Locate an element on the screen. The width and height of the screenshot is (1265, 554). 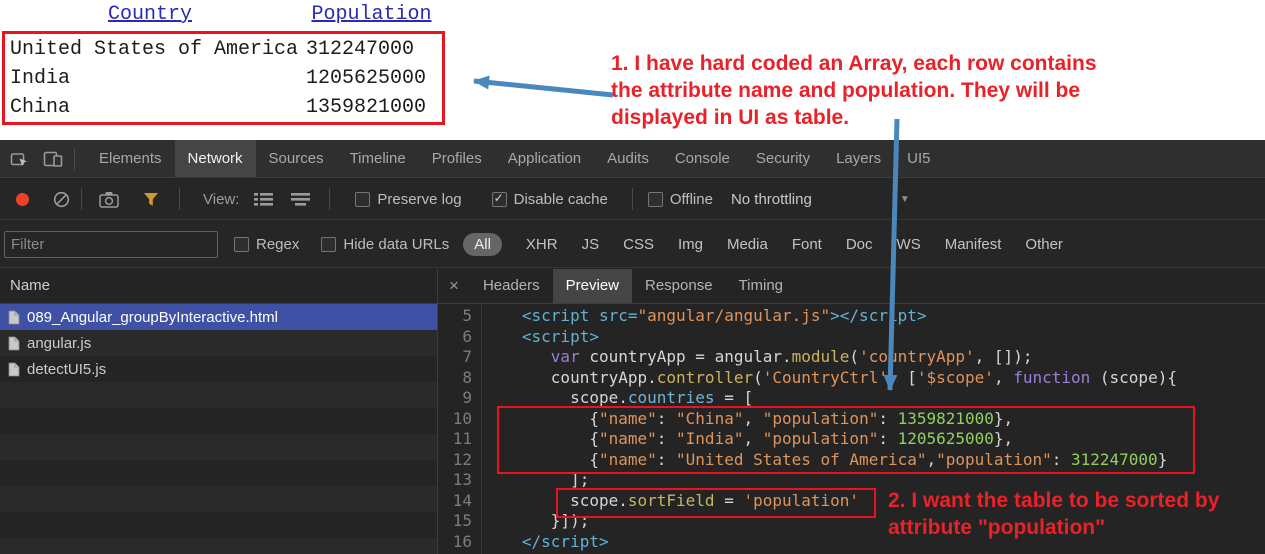
panel-tab-strip: Headers Preview Response Timing is located at coordinates (633, 286).